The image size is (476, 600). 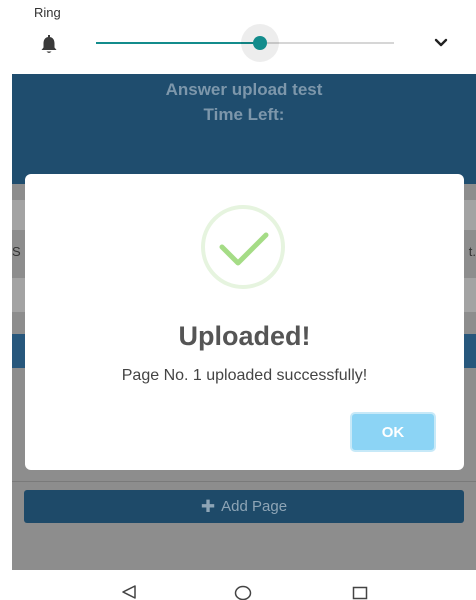 What do you see at coordinates (178, 43) in the screenshot?
I see `volume-slider-fill` at bounding box center [178, 43].